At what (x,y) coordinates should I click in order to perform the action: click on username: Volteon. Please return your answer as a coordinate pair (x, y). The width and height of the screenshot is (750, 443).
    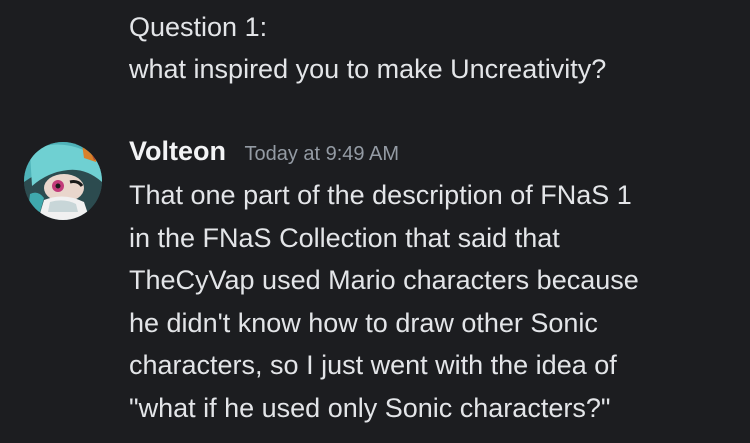
    Looking at the image, I should click on (177, 151).